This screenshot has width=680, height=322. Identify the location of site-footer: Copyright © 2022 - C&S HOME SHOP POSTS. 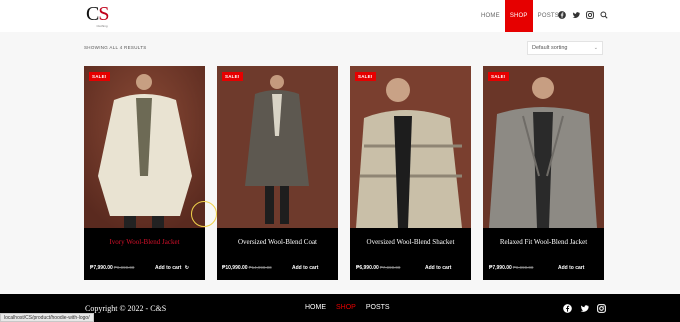
(340, 308).